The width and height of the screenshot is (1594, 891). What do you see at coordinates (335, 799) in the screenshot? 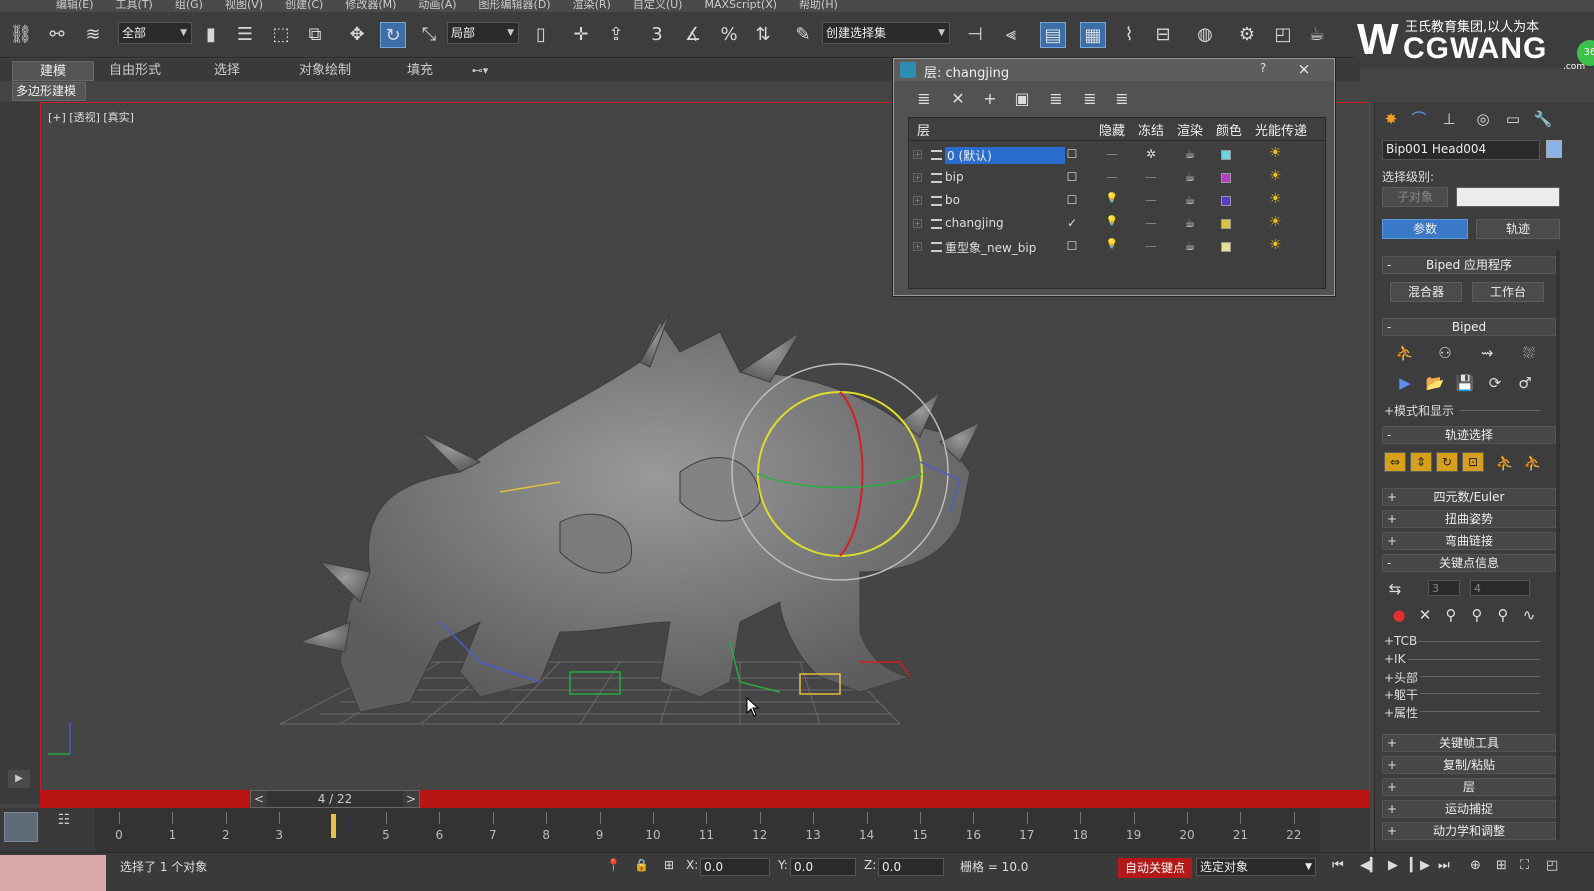
I see `time-slider: < 4 / 22 >` at bounding box center [335, 799].